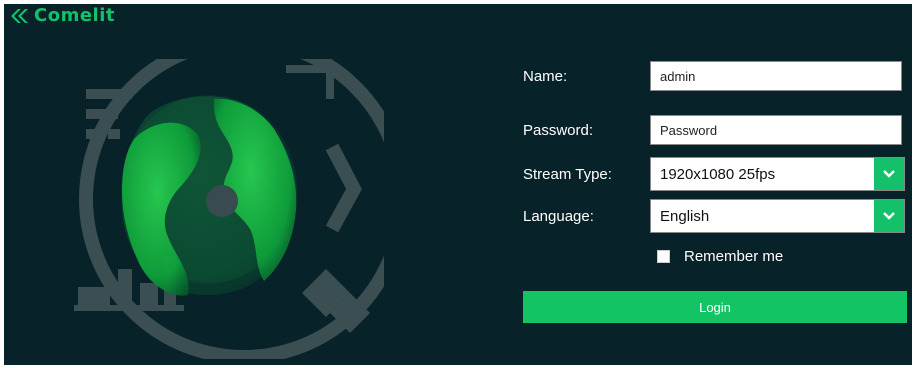 The image size is (916, 368). Describe the element at coordinates (715, 307) in the screenshot. I see `login-button: Login` at that location.